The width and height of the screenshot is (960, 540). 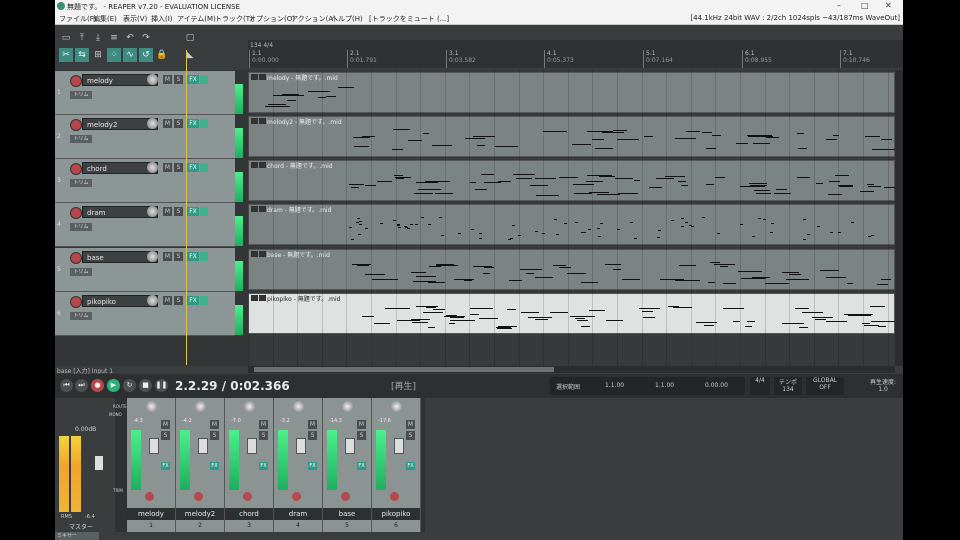 I want to click on track-header: 5 base M S FX トリム, so click(x=149, y=270).